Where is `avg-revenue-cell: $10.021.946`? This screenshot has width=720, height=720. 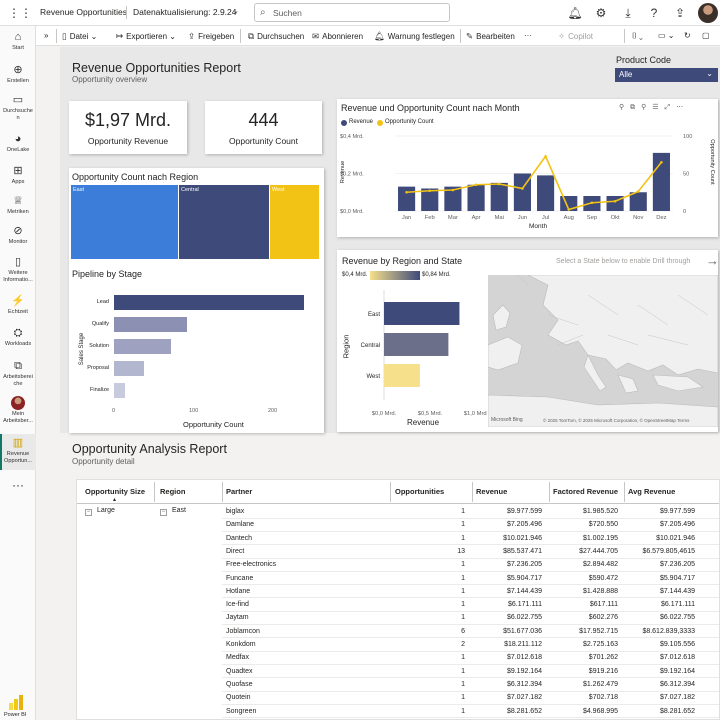 avg-revenue-cell: $10.021.946 is located at coordinates (675, 538).